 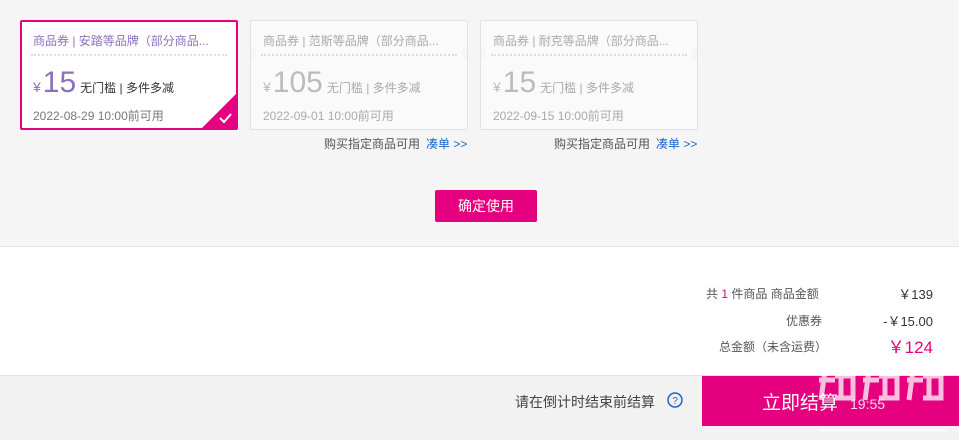 I want to click on count-suffix: 件商品 商品金额, so click(x=775, y=294).